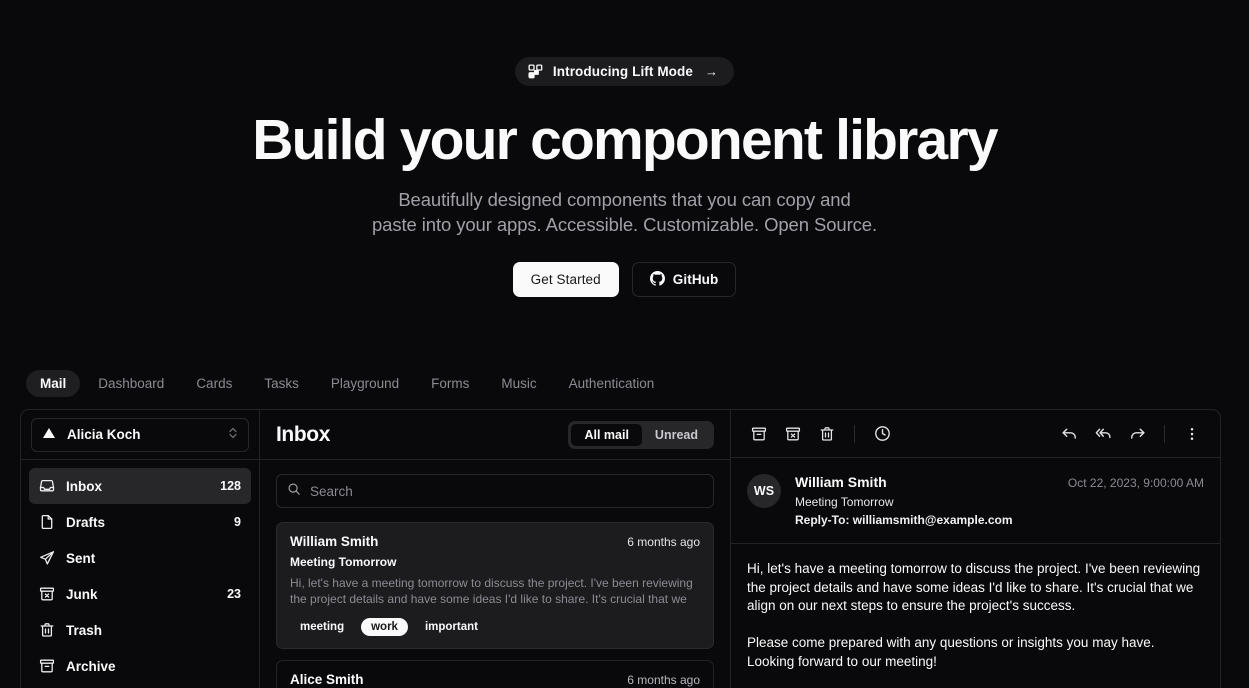  Describe the element at coordinates (506, 491) in the screenshot. I see `search-input` at that location.